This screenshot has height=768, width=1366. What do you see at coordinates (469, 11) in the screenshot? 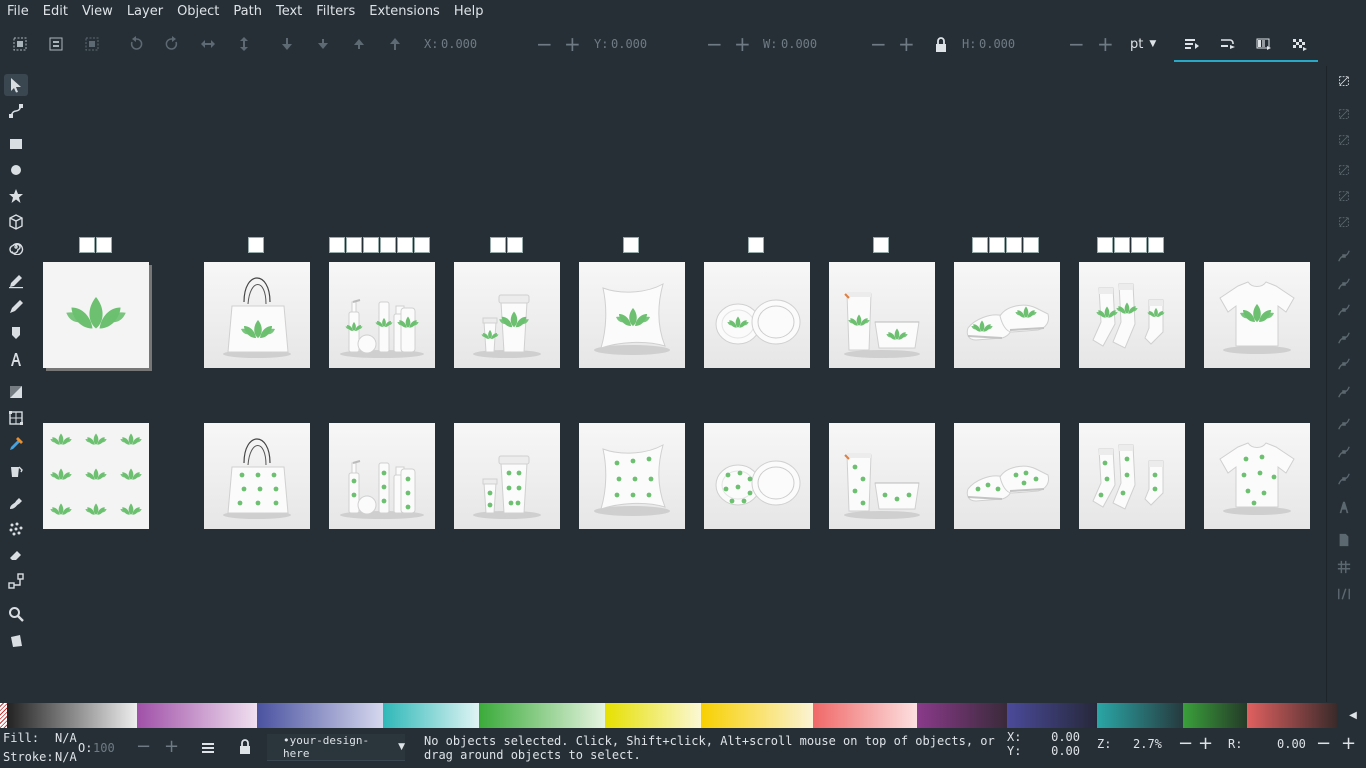
I see `menu-help: Help` at bounding box center [469, 11].